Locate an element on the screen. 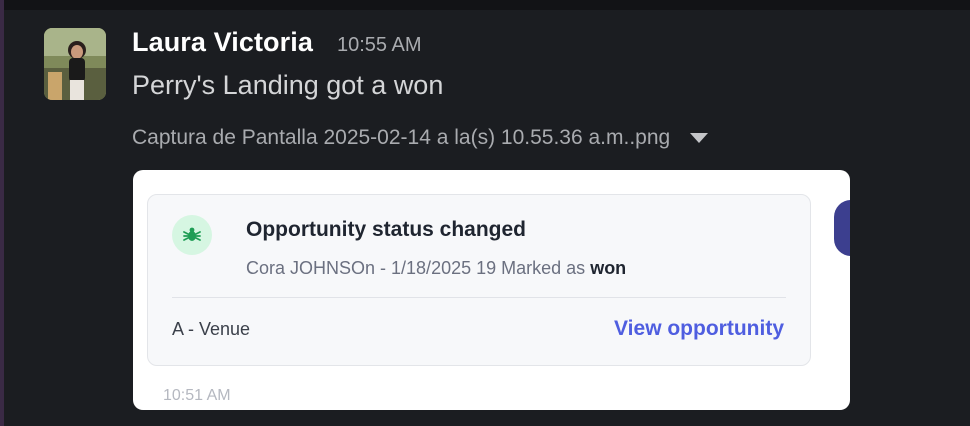 The image size is (970, 426). message-timestamp: 10:55 AM is located at coordinates (379, 45).